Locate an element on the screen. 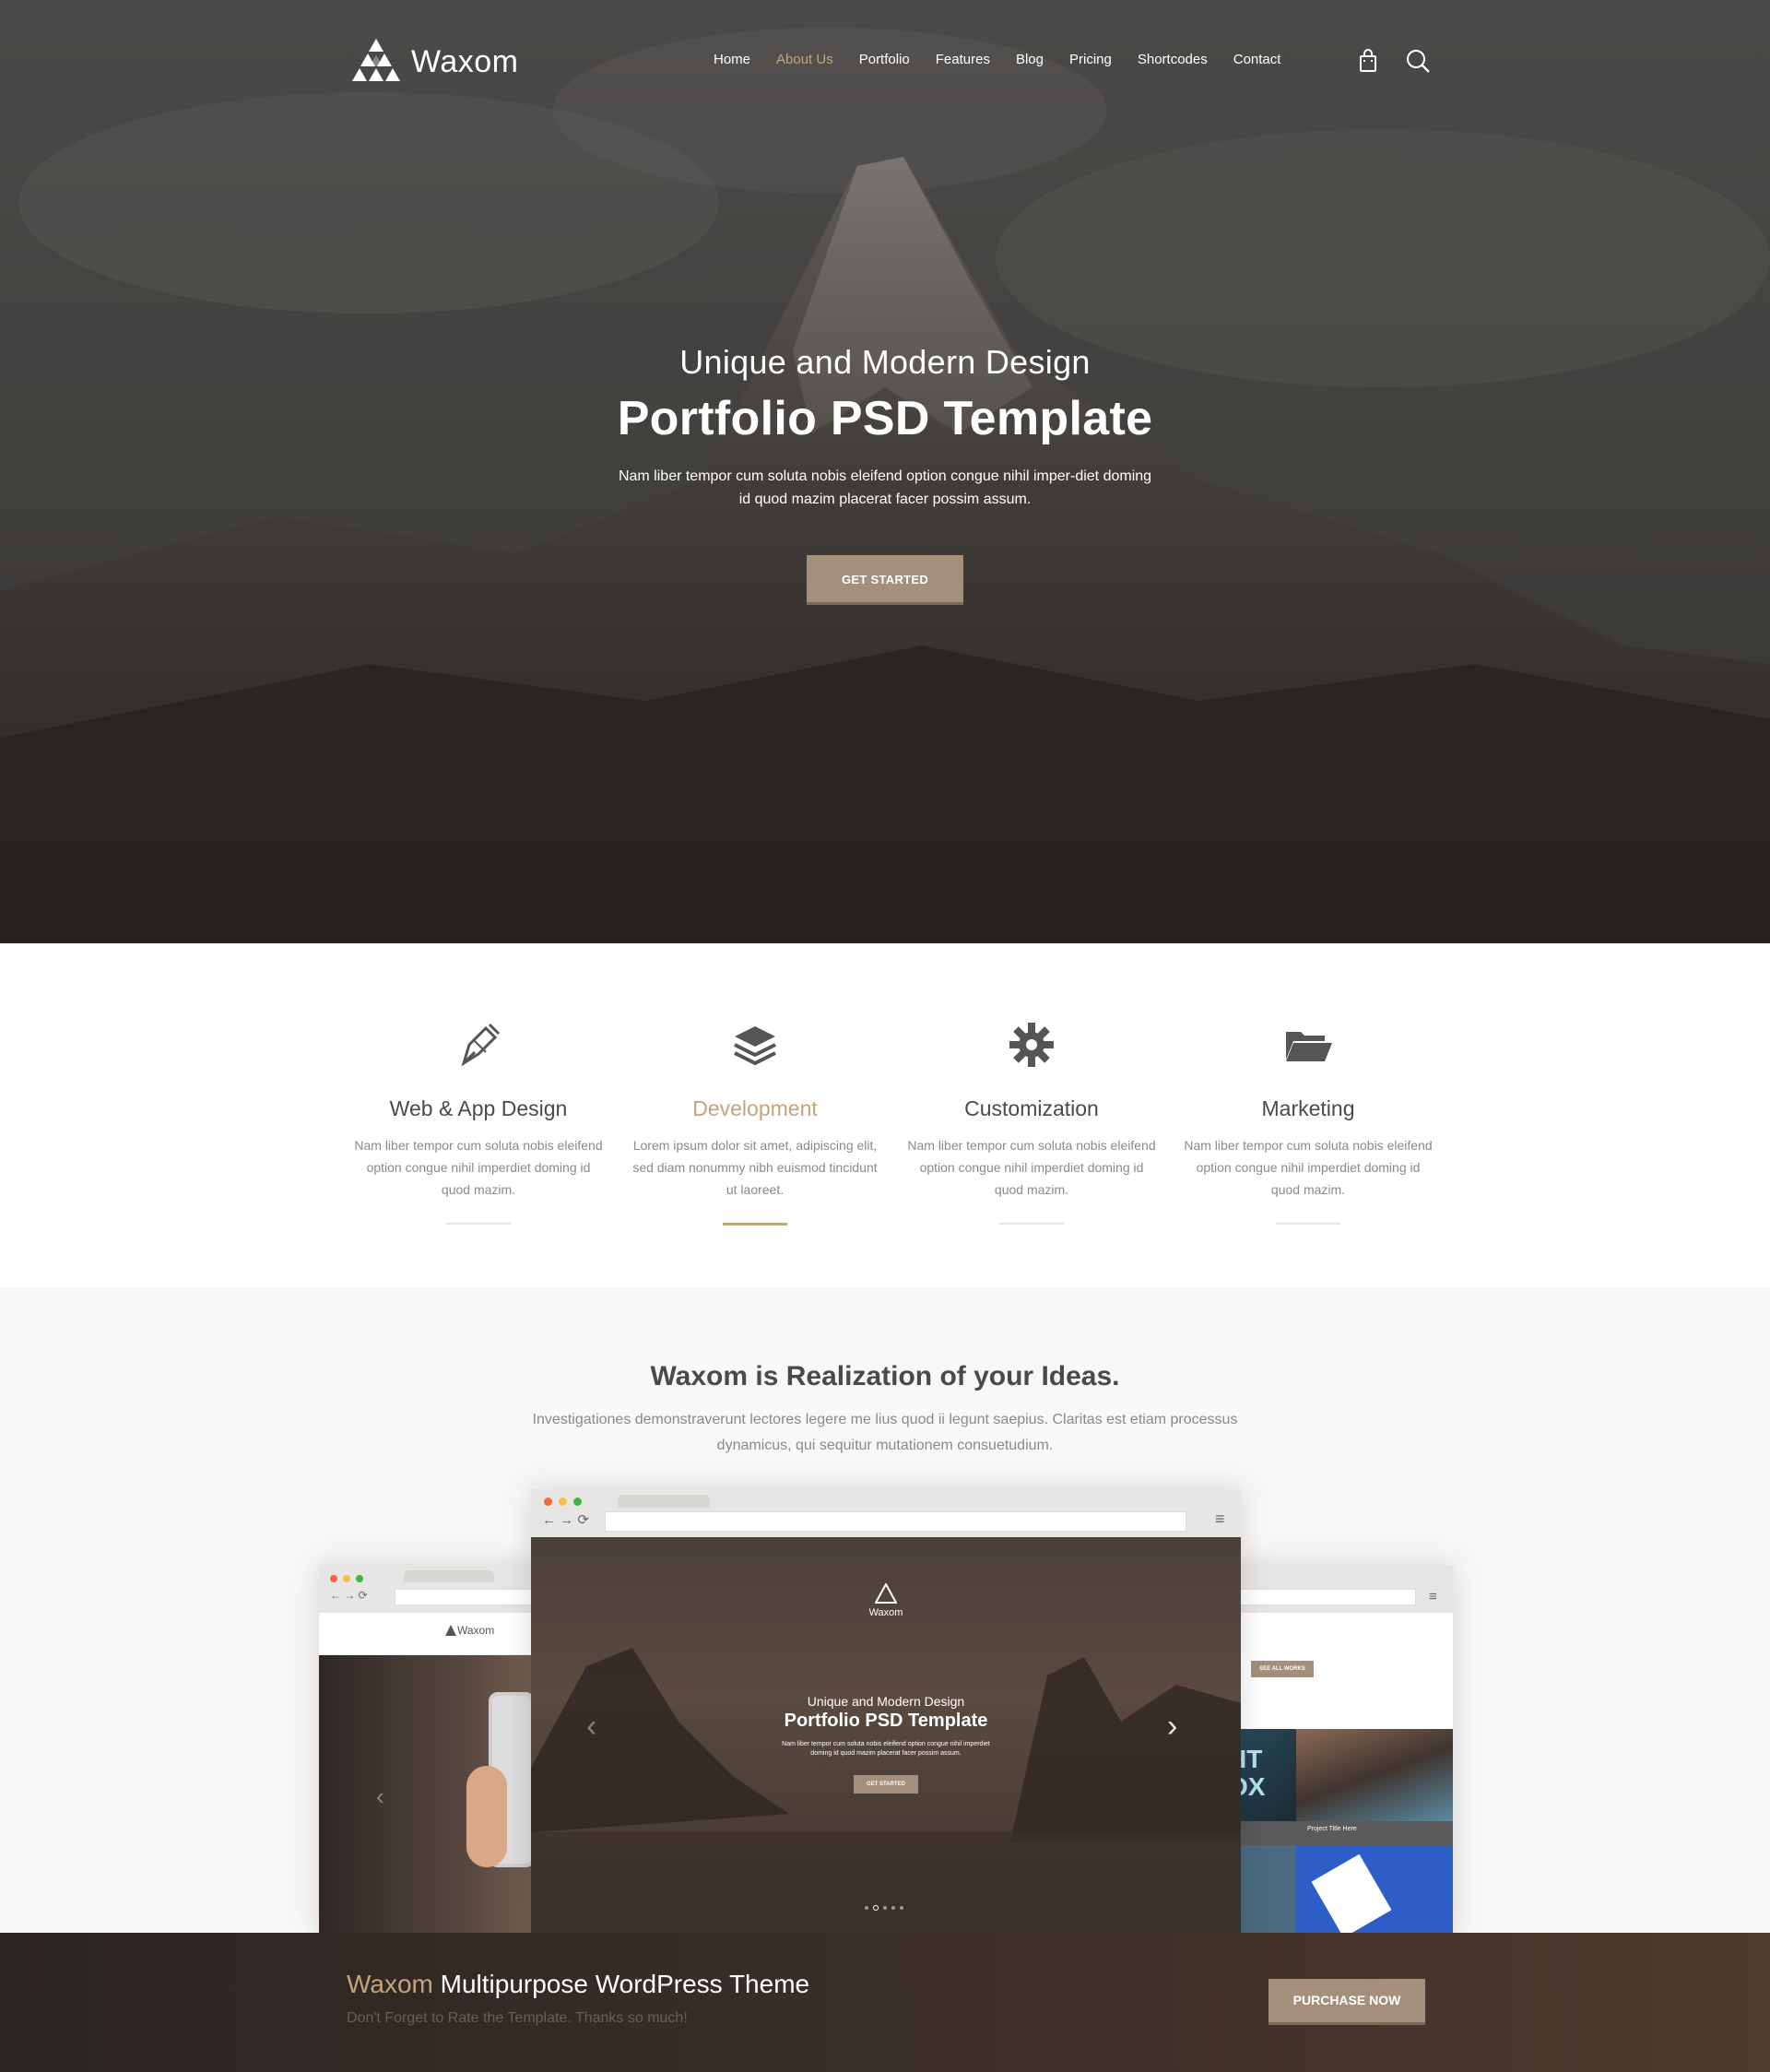  logo-text: Waxom is located at coordinates (465, 61).